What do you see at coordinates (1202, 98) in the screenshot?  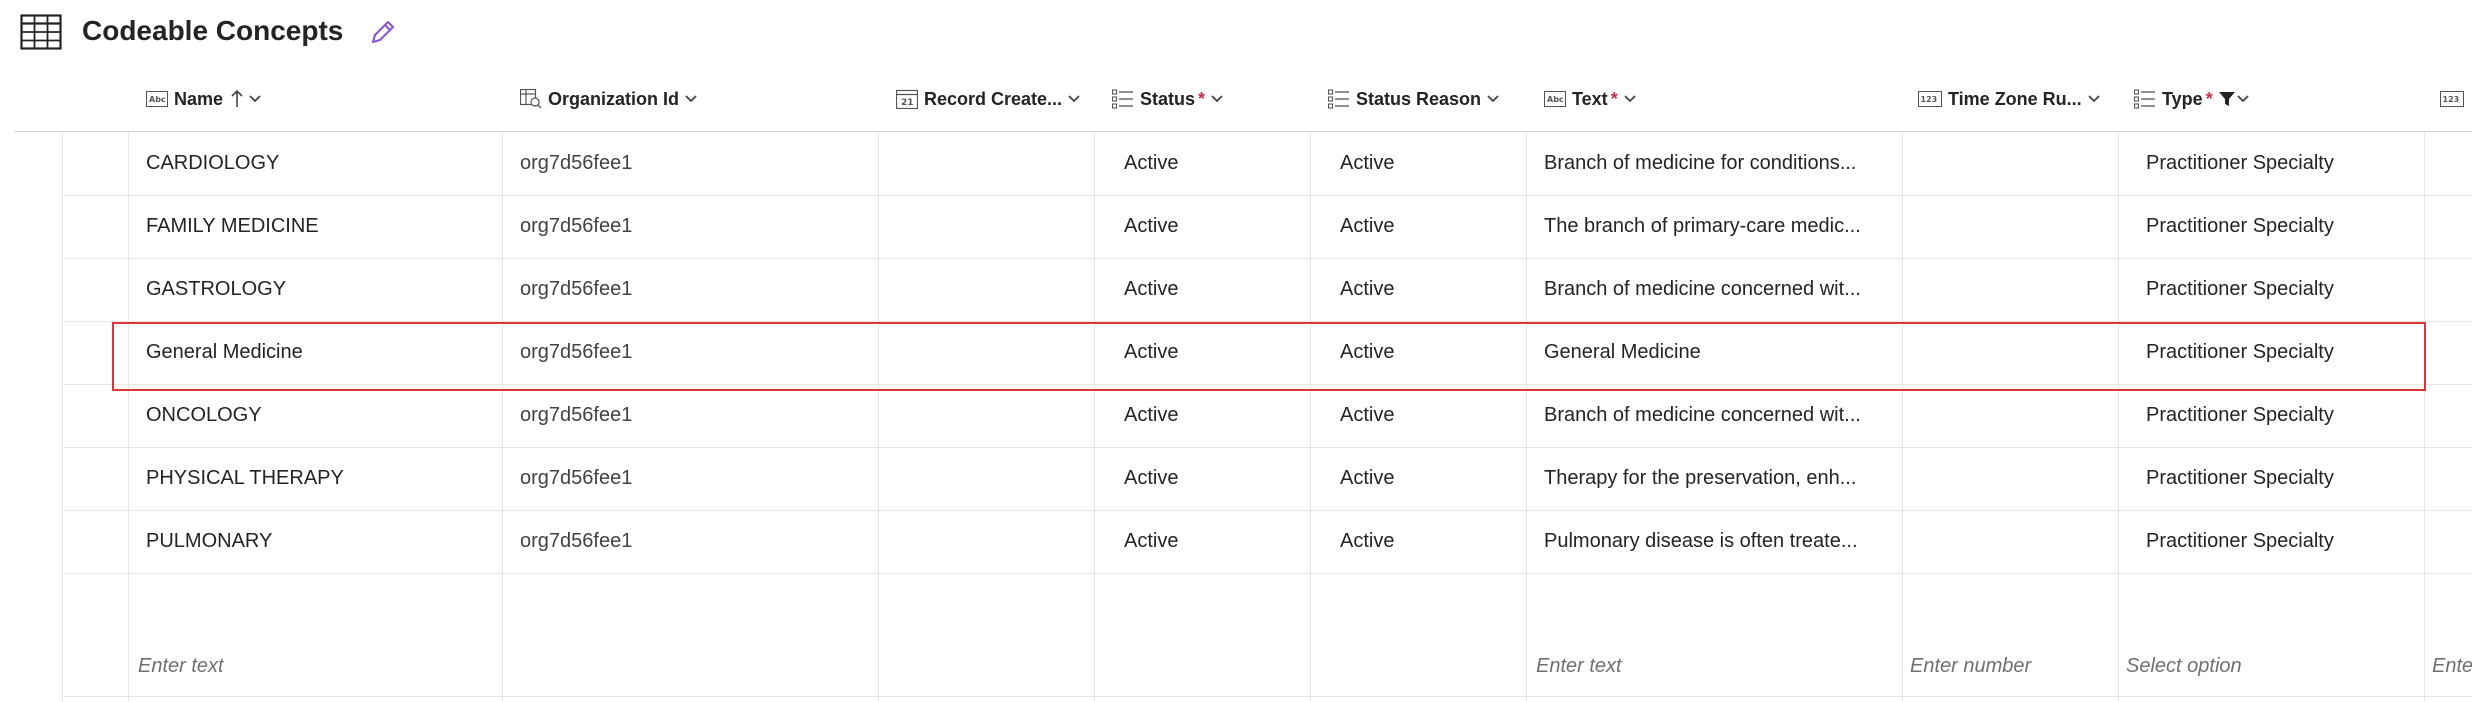 I see `required-asterisk: *` at bounding box center [1202, 98].